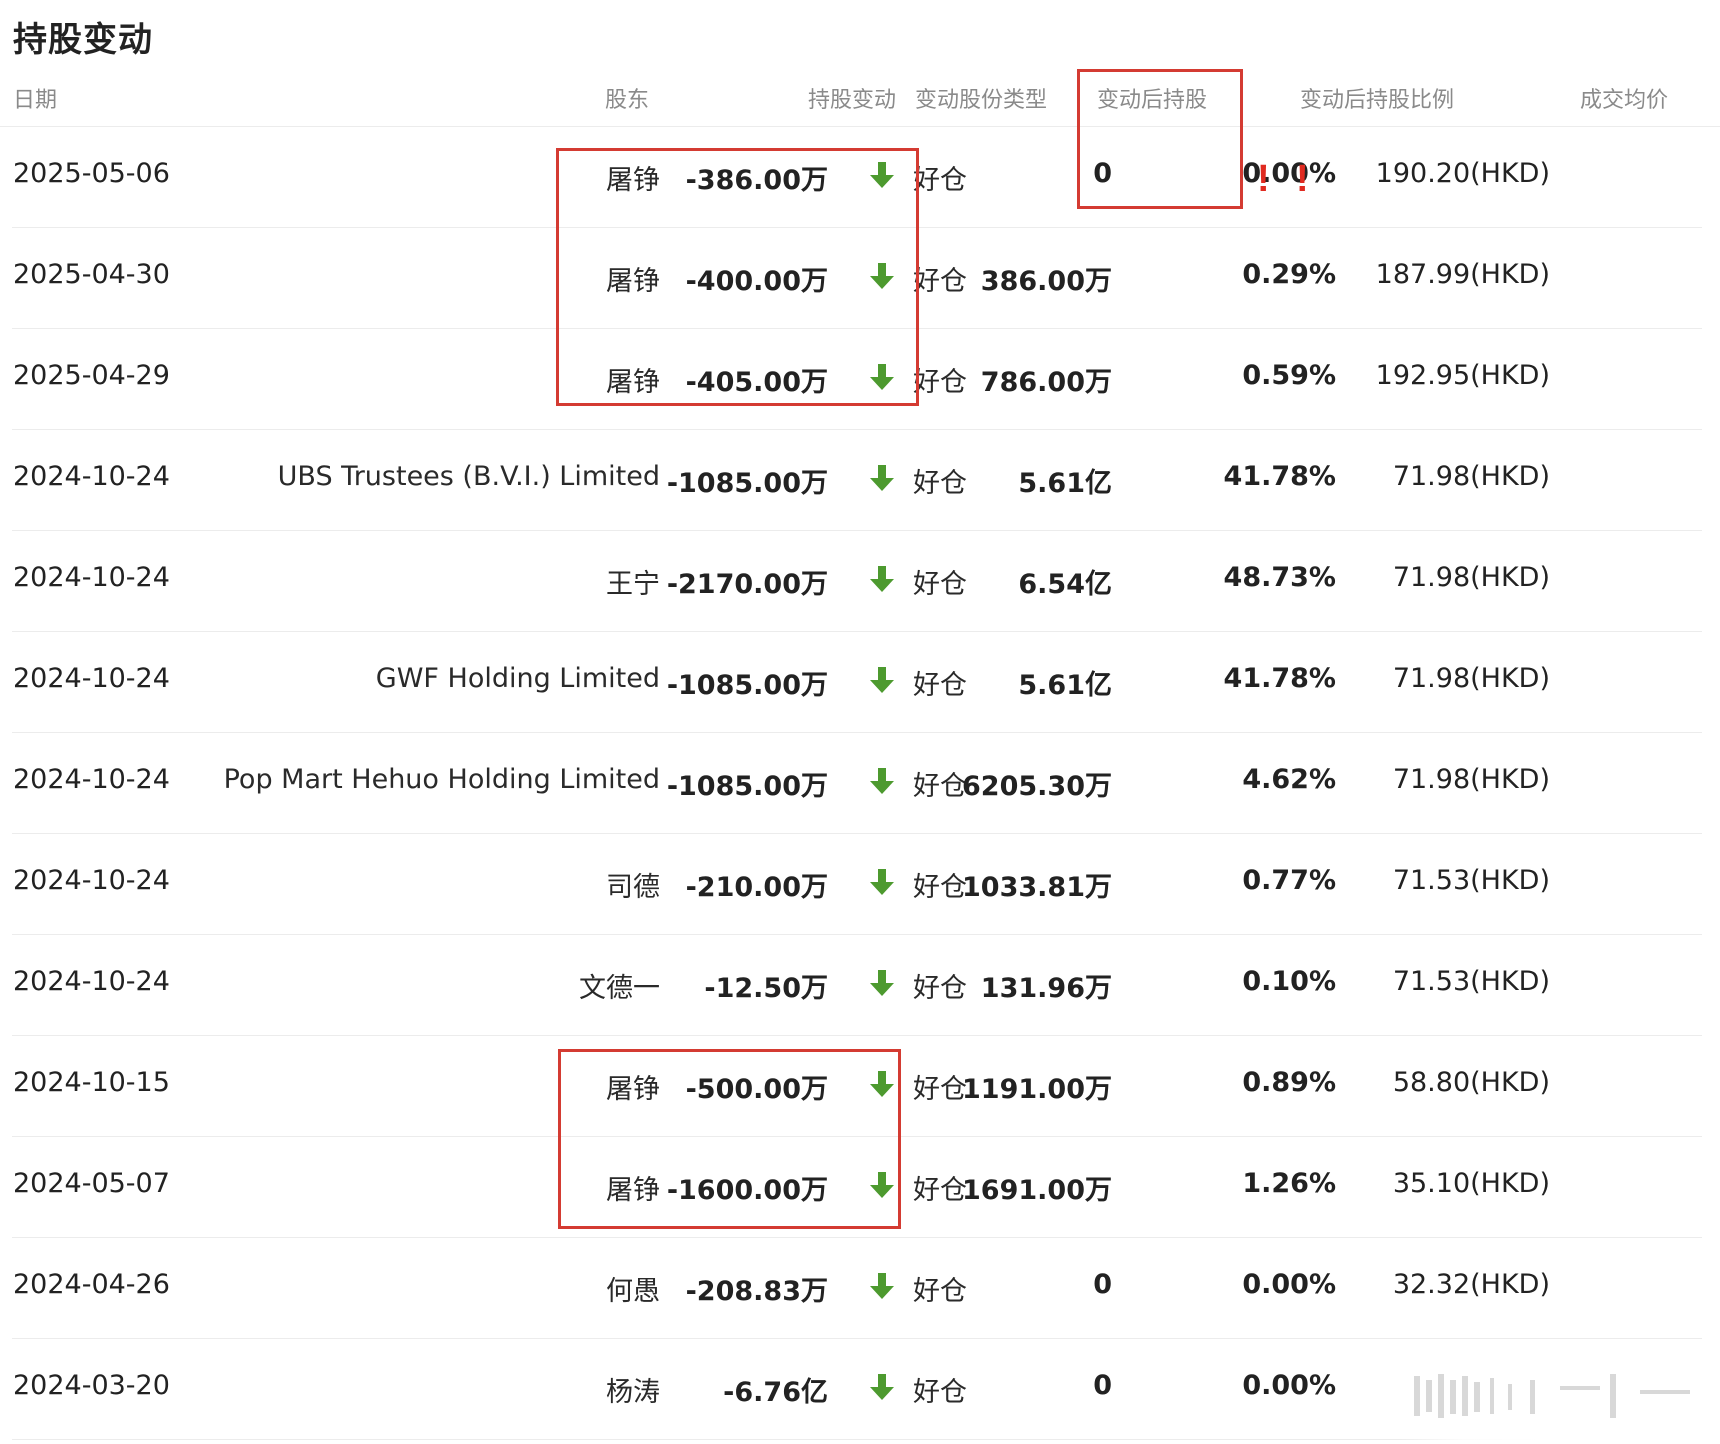 This screenshot has width=1720, height=1444. Describe the element at coordinates (1462, 274) in the screenshot. I see `price-cell: 187.99(HKD)` at that location.